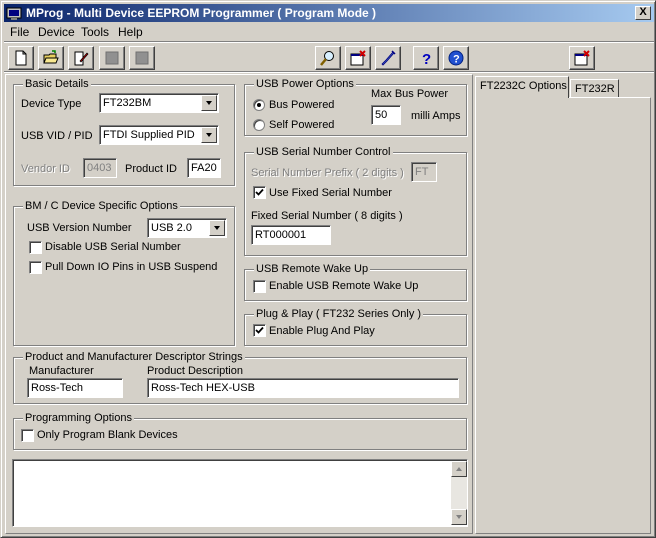 The width and height of the screenshot is (656, 538). What do you see at coordinates (151, 169) in the screenshot?
I see `product-id-label: Product ID` at bounding box center [151, 169].